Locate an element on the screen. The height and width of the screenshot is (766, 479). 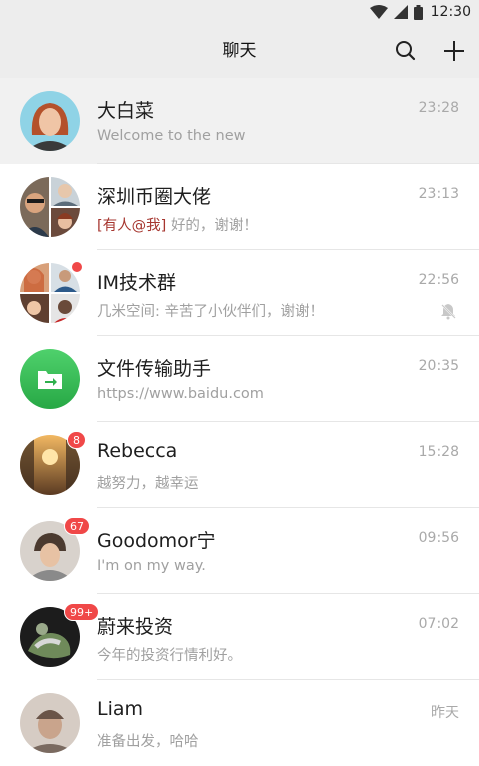
wifi-icon is located at coordinates (378, 12).